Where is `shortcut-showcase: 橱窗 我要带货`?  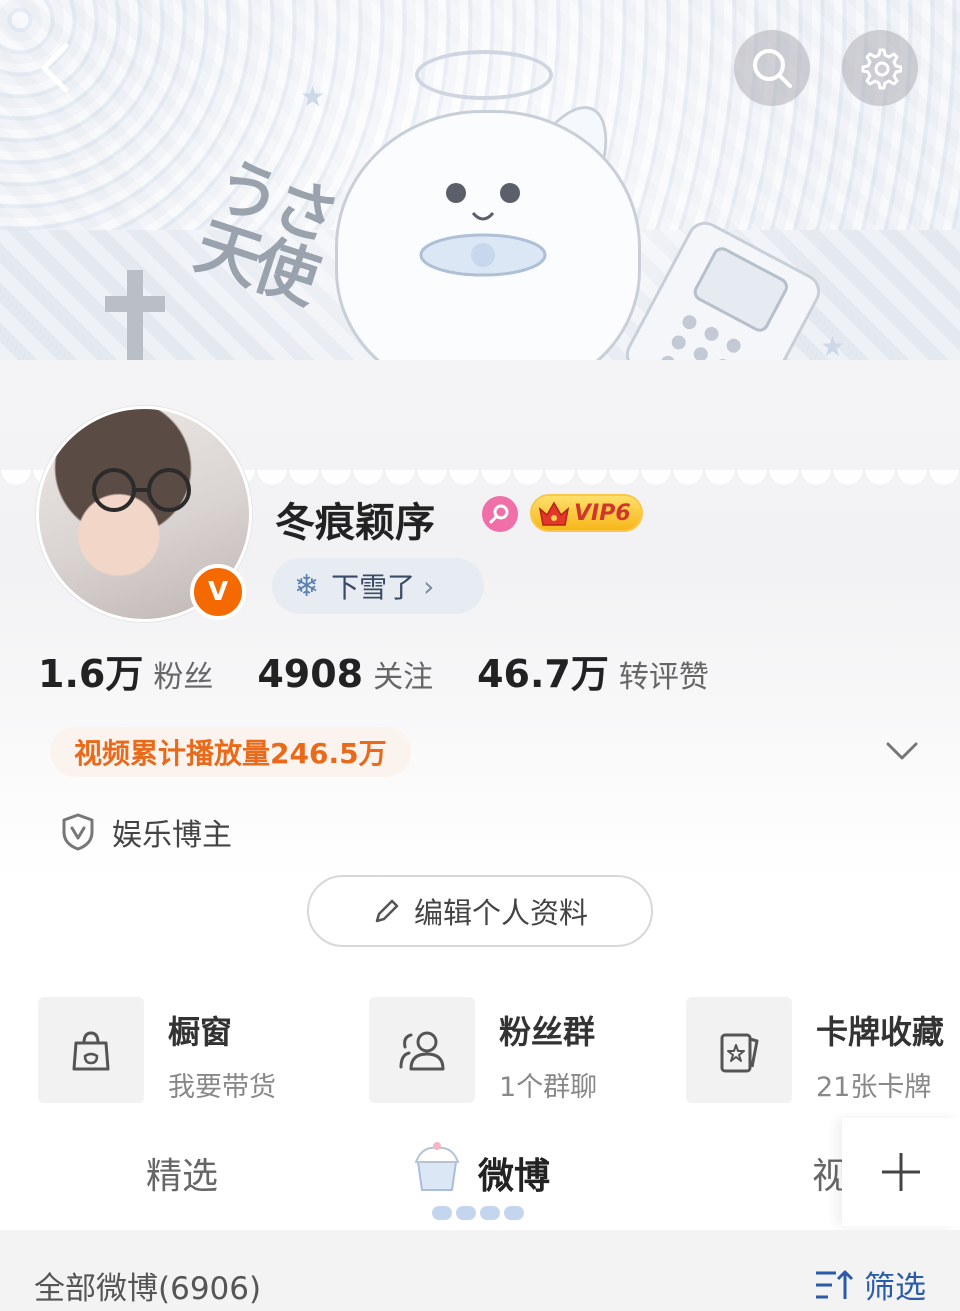
shortcut-showcase: 橱窗 我要带货 is located at coordinates (157, 1050).